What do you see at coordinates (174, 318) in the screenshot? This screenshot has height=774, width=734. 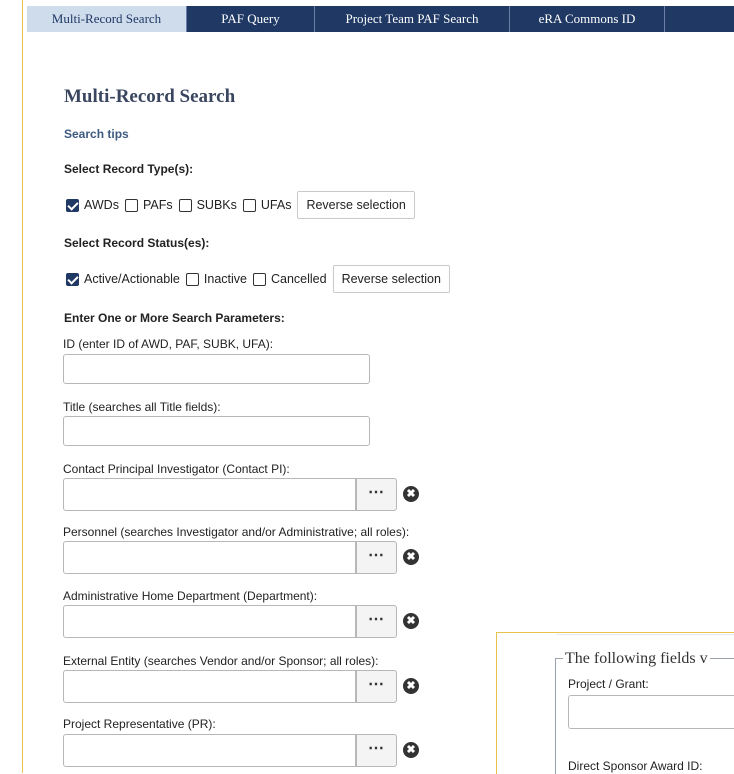 I see `params-heading: Enter One or More Search Parameters:` at bounding box center [174, 318].